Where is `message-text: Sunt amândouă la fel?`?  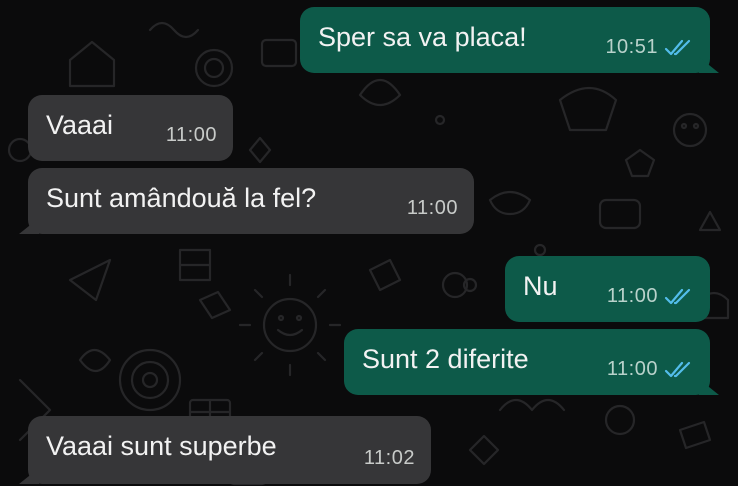
message-text: Sunt amândouă la fel? is located at coordinates (181, 198).